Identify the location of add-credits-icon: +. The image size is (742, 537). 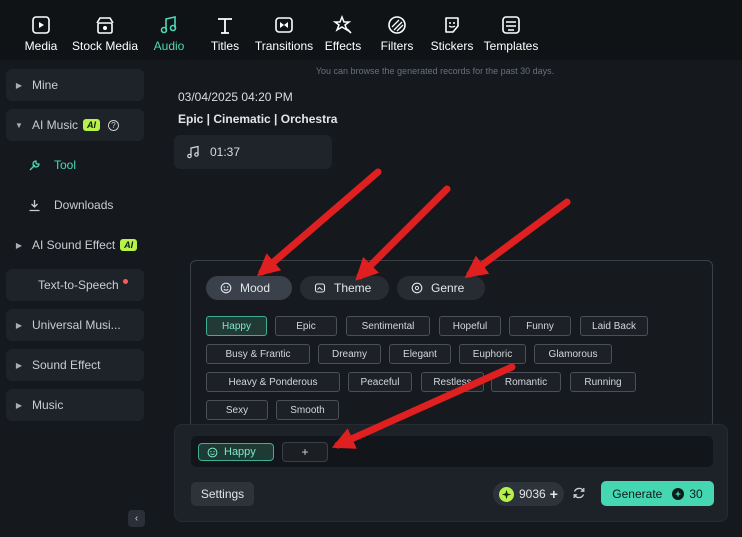
(554, 494).